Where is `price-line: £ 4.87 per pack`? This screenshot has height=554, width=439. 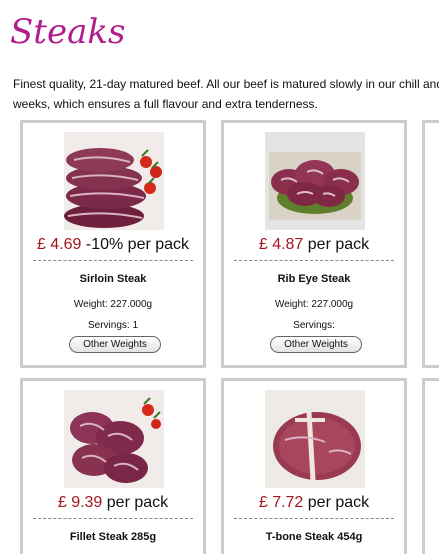 price-line: £ 4.87 per pack is located at coordinates (314, 245).